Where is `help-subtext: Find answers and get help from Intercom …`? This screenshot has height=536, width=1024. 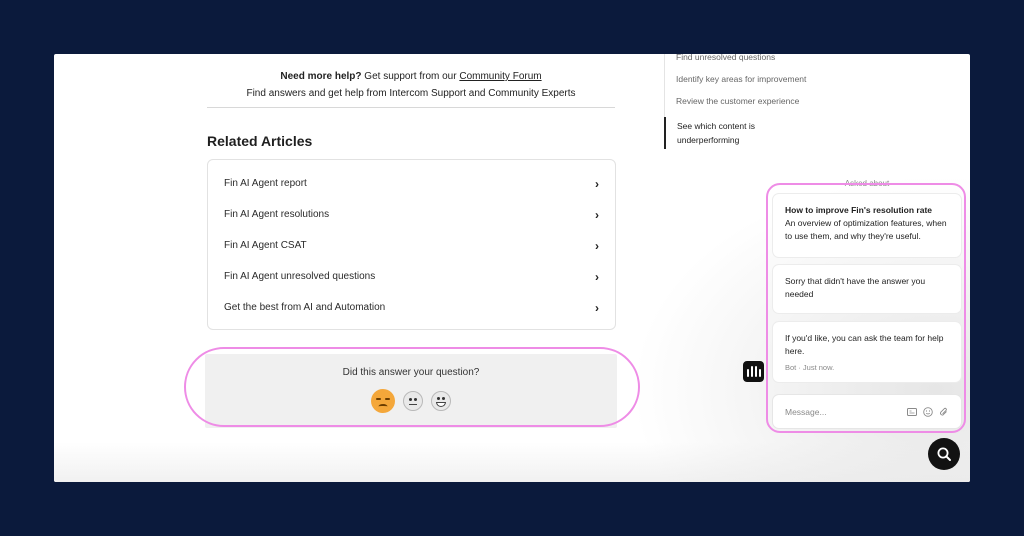
help-subtext: Find answers and get help from Intercom … is located at coordinates (411, 93).